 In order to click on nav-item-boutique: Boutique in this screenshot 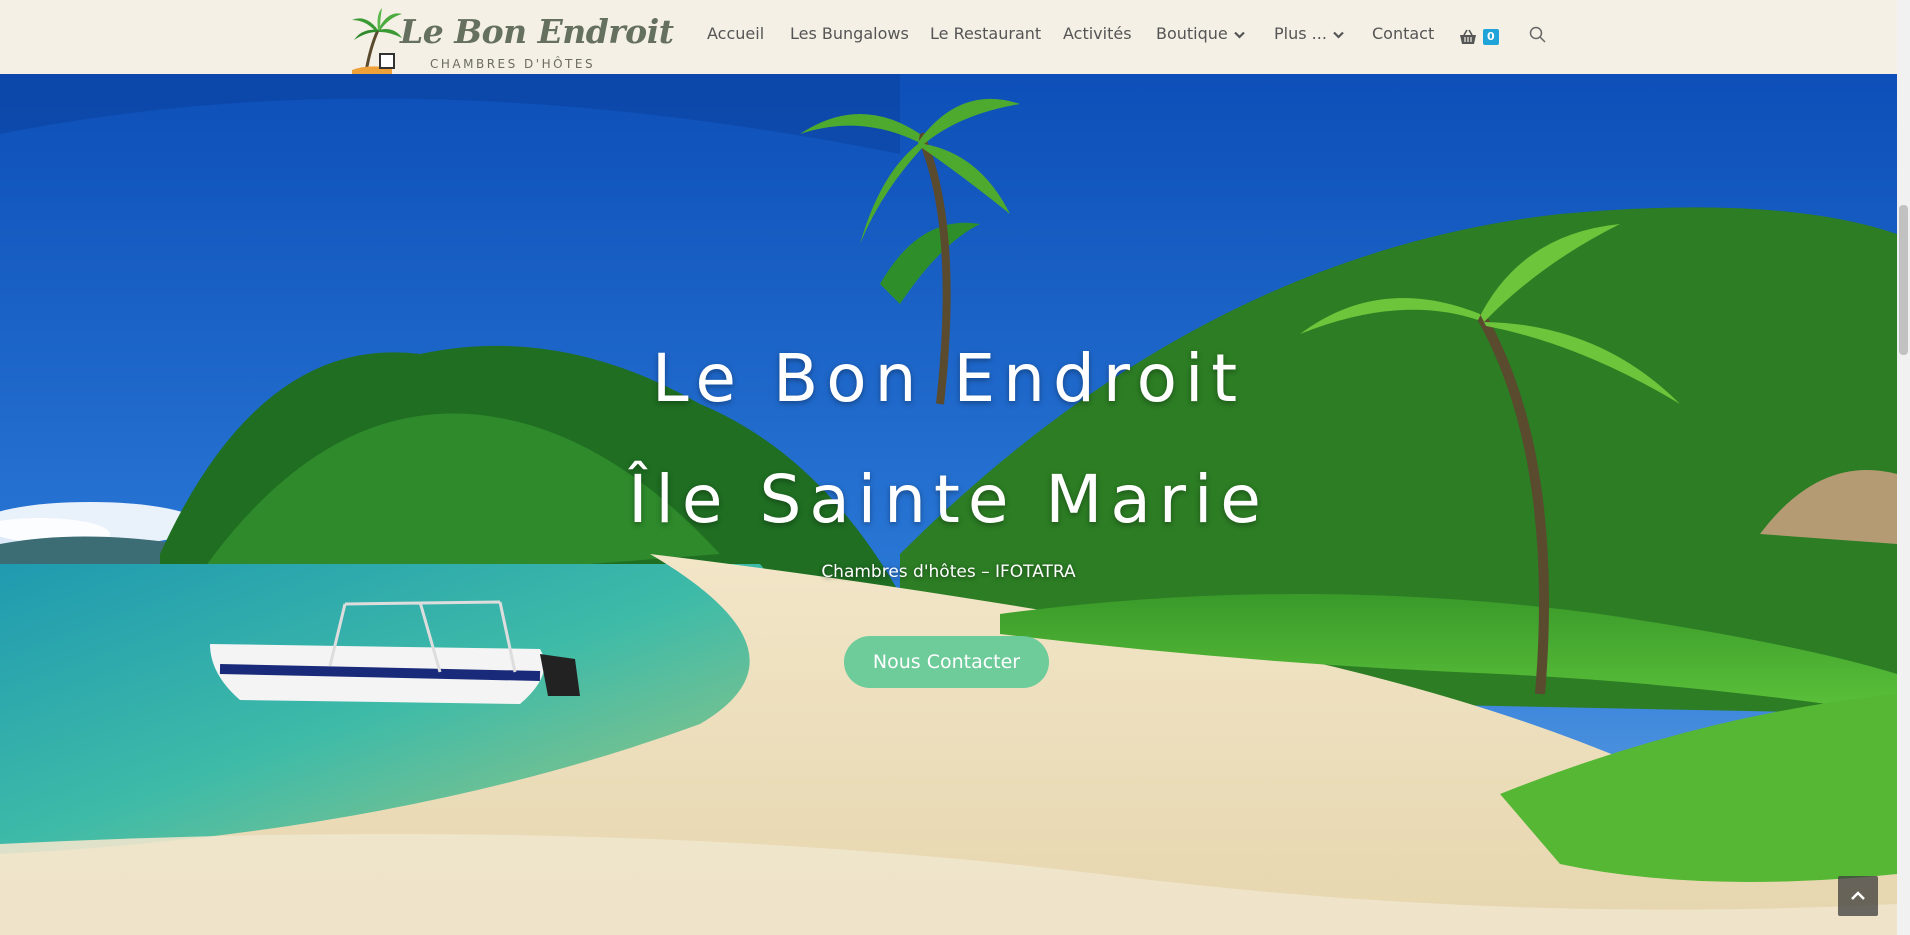, I will do `click(1200, 33)`.